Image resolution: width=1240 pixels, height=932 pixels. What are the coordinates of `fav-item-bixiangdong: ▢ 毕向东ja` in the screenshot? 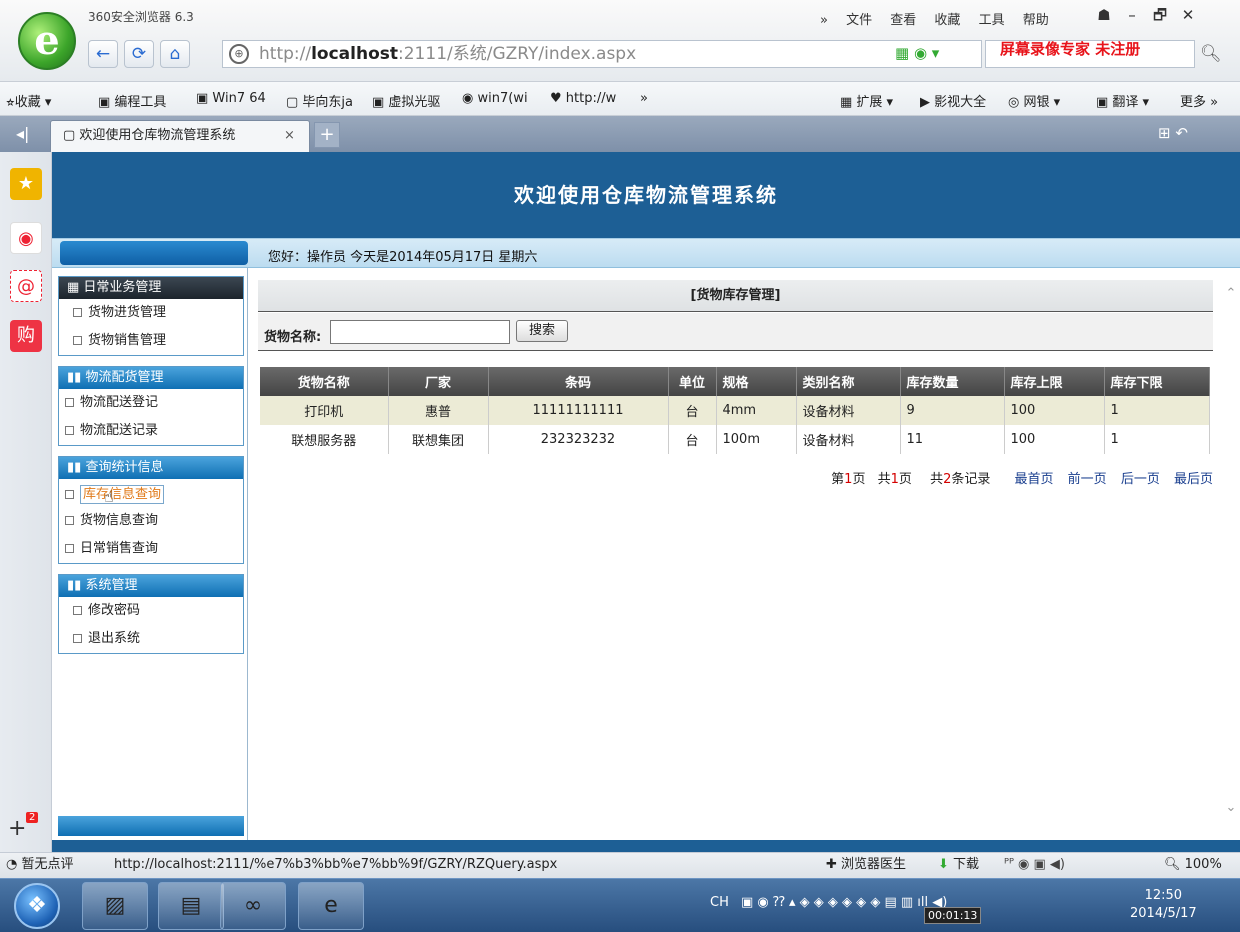 It's located at (319, 100).